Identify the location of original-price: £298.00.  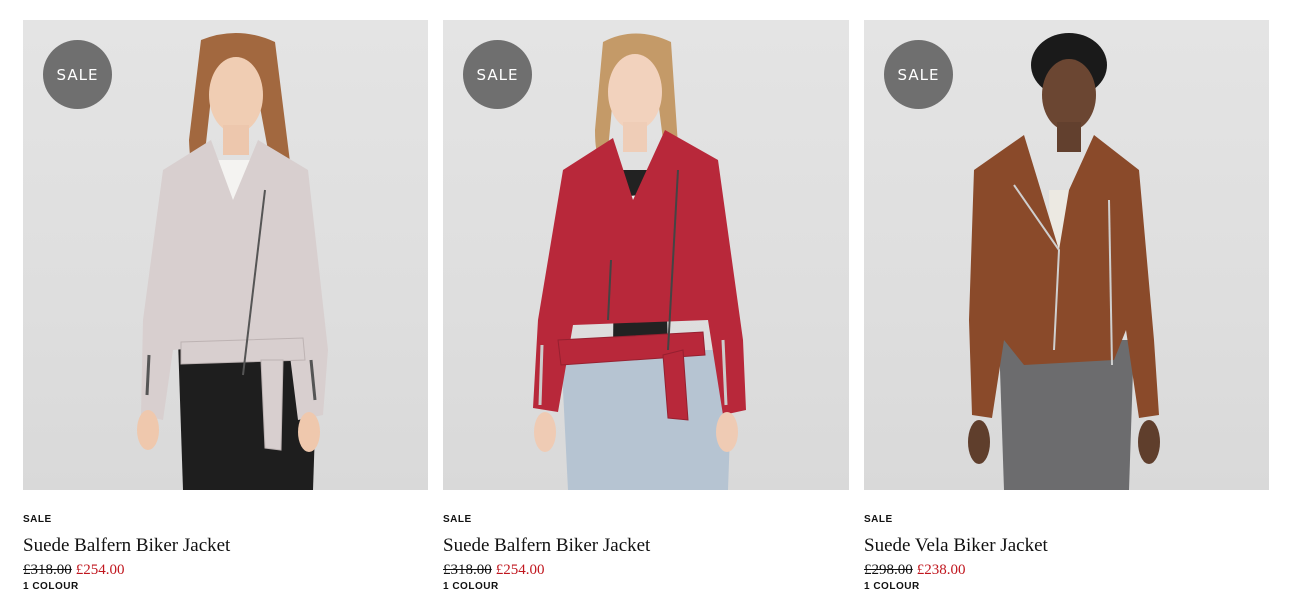
(888, 570).